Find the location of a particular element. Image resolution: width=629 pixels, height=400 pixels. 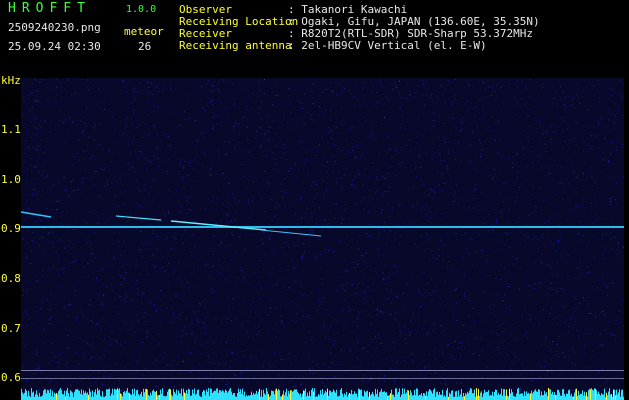

app-title: HROFFT is located at coordinates (49, 8).